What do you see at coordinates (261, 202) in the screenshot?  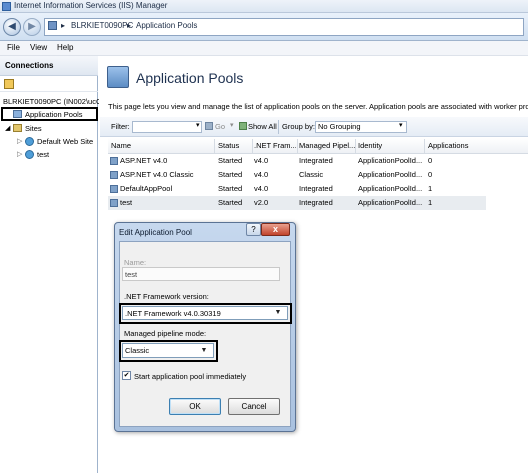 I see `cell-framework: v2.0` at bounding box center [261, 202].